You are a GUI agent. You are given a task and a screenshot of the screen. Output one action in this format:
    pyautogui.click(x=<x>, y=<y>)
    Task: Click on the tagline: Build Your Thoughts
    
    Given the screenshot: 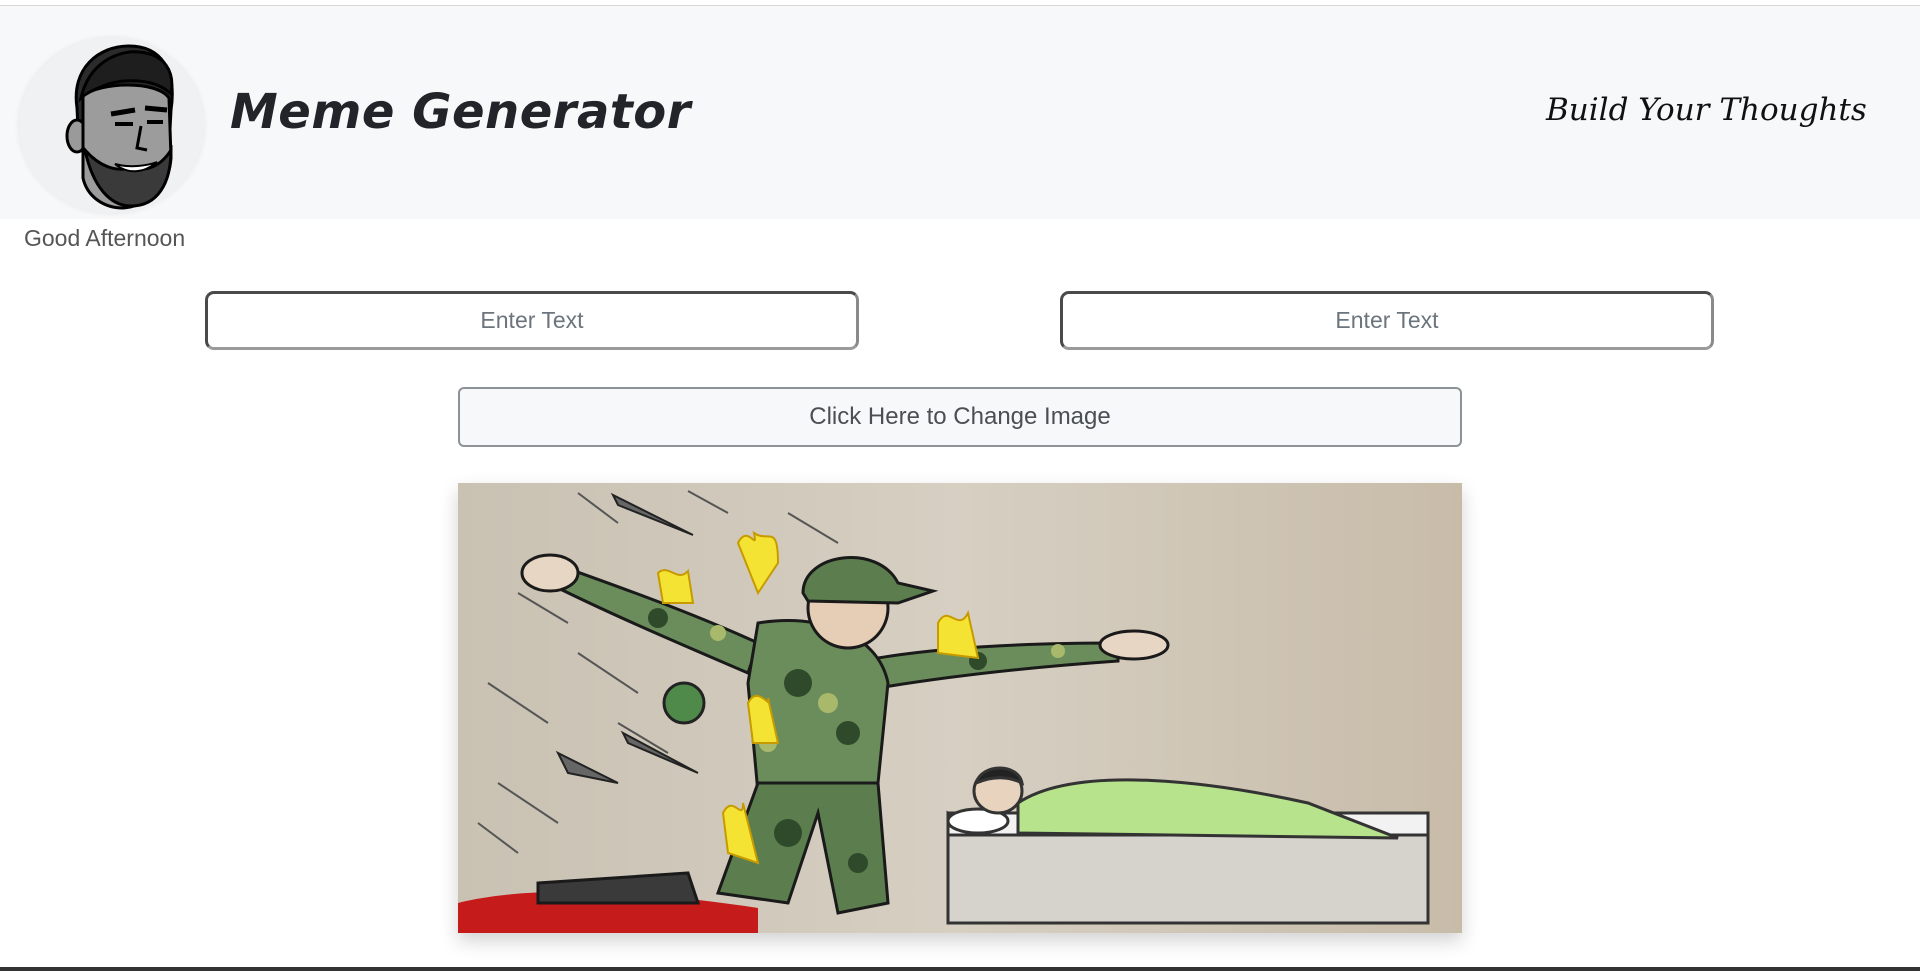 What is the action you would take?
    pyautogui.click(x=1706, y=110)
    